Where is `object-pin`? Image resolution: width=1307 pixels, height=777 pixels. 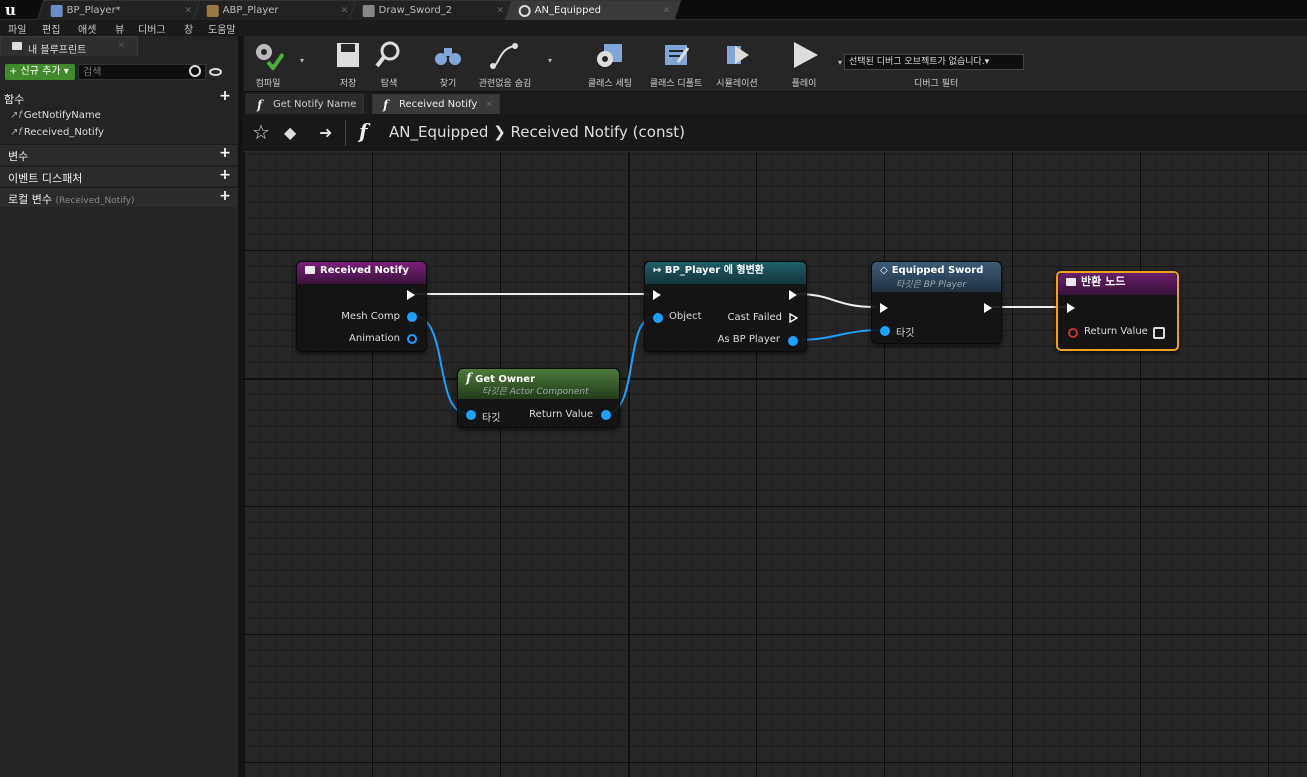 object-pin is located at coordinates (658, 318).